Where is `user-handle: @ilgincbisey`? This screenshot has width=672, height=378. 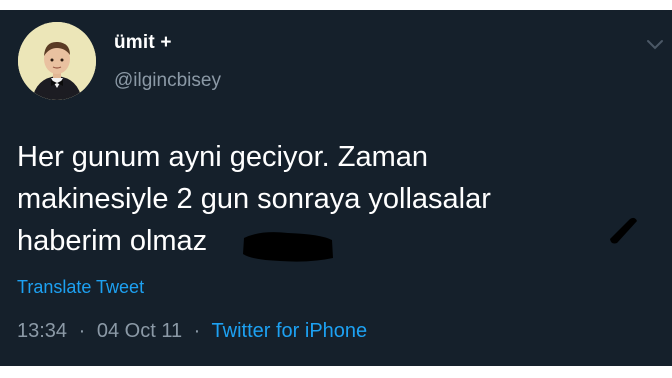
user-handle: @ilgincbisey is located at coordinates (167, 81).